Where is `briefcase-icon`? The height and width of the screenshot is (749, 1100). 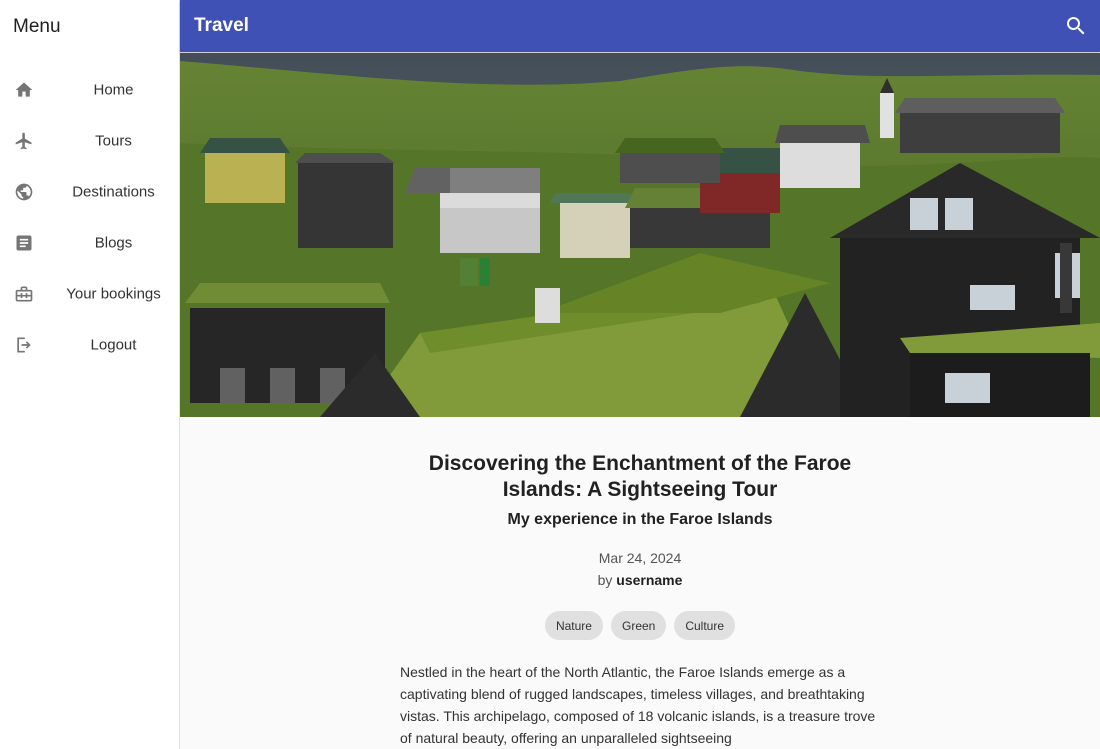 briefcase-icon is located at coordinates (24, 294).